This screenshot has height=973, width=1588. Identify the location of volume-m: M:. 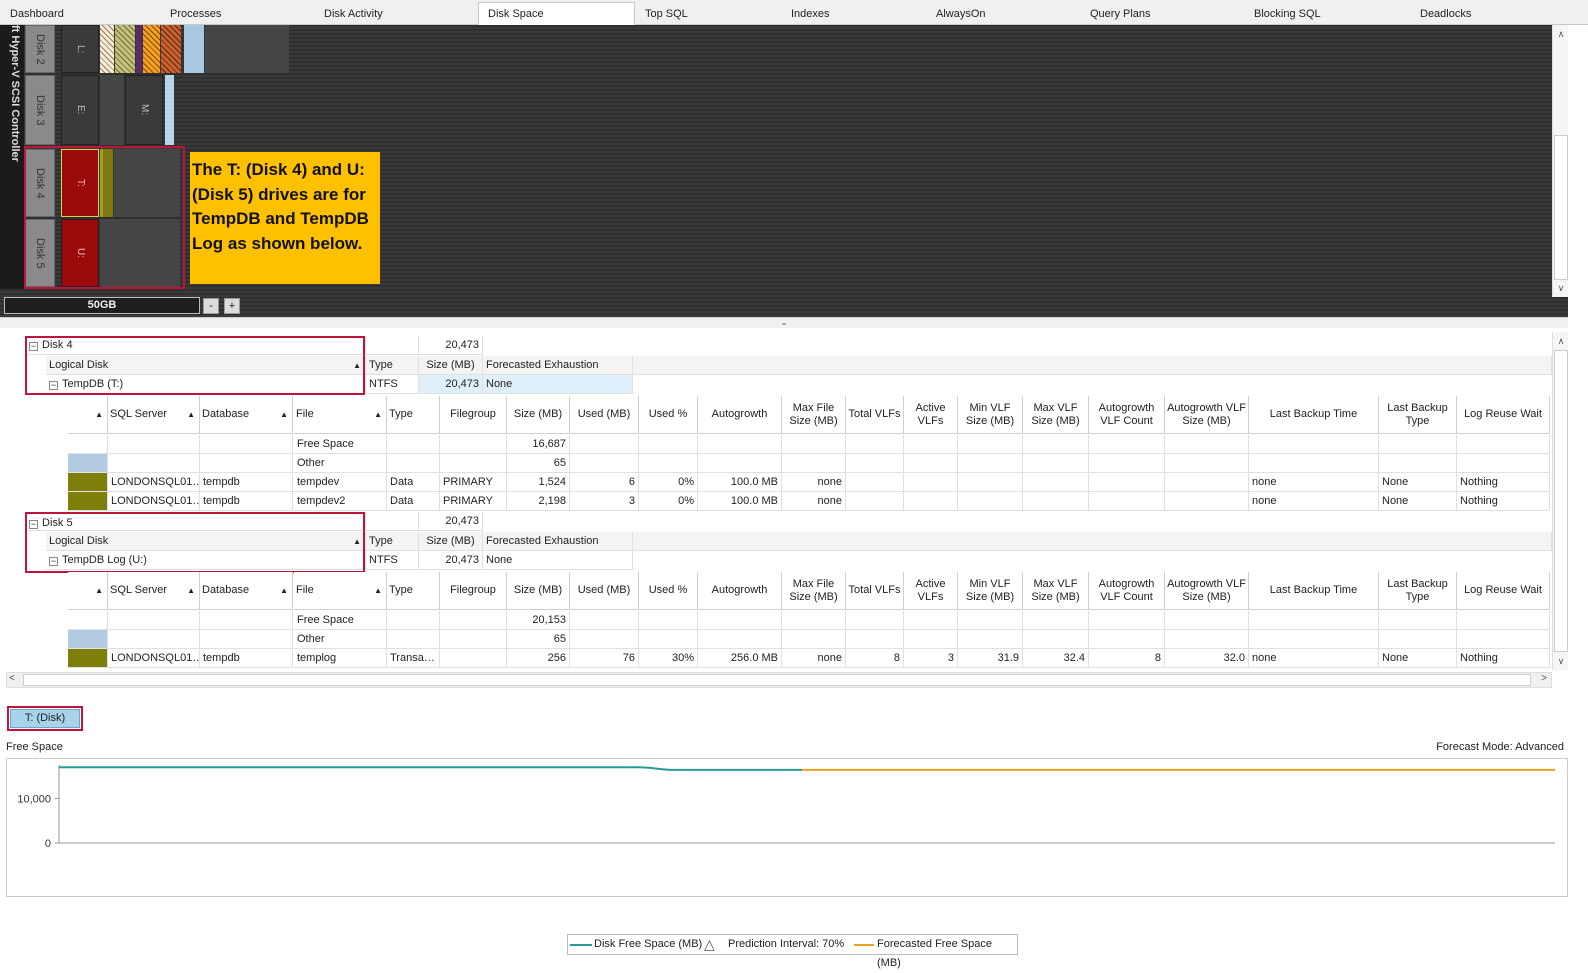
(144, 110).